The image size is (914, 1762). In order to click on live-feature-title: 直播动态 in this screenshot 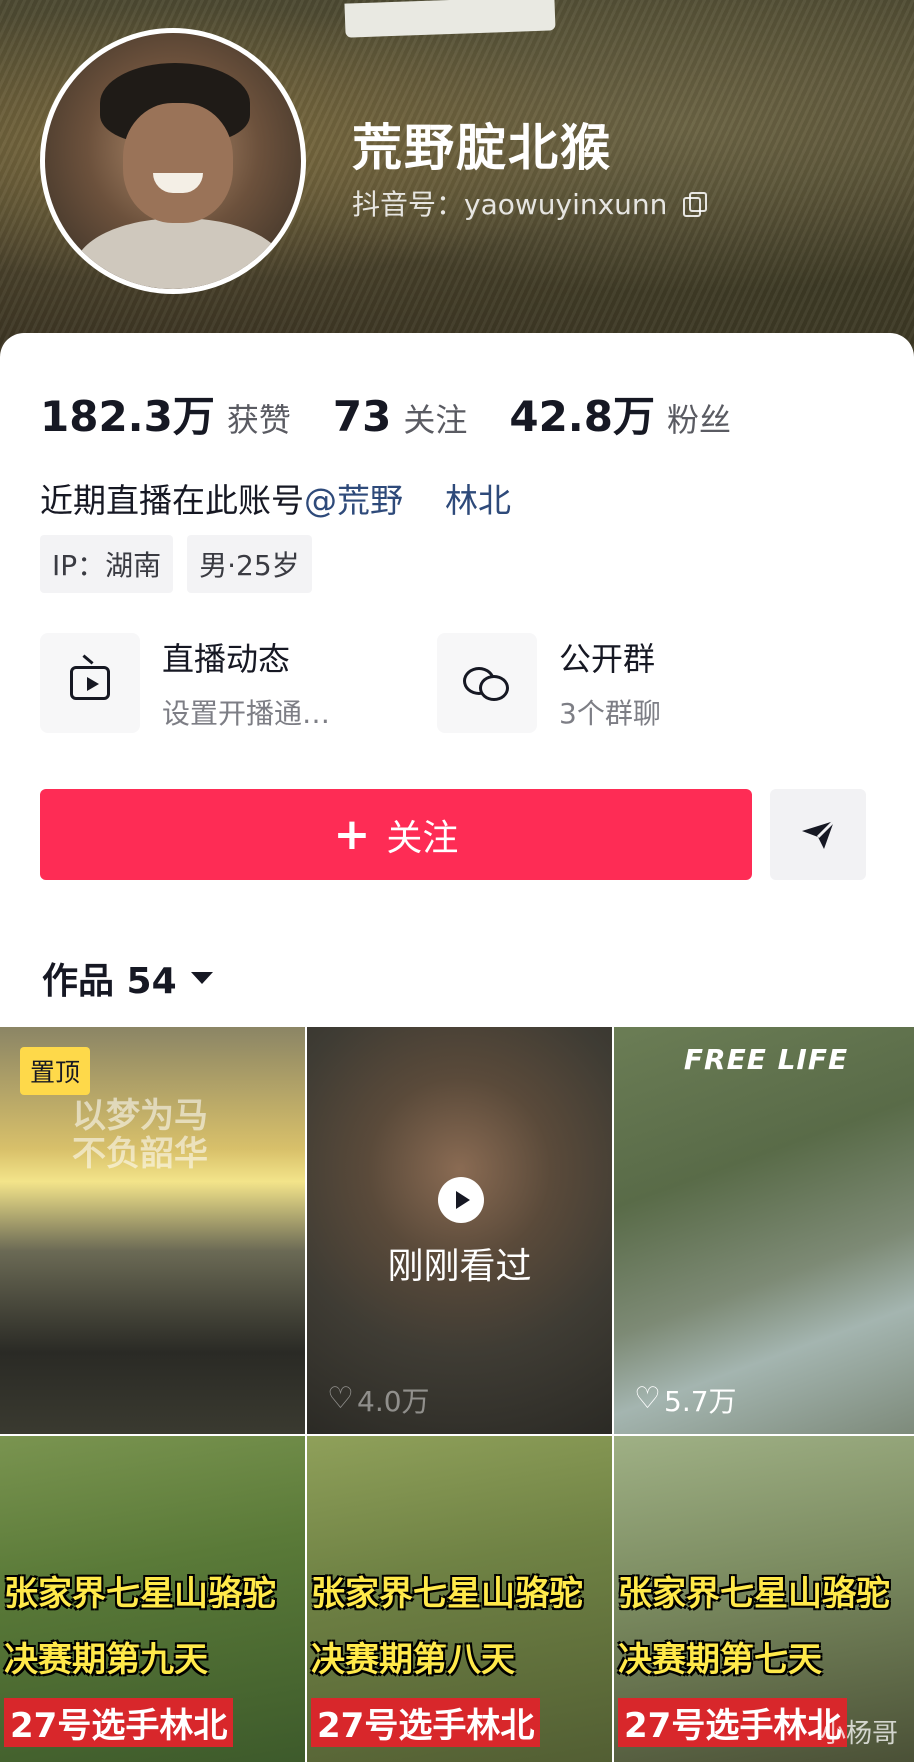, I will do `click(226, 659)`.